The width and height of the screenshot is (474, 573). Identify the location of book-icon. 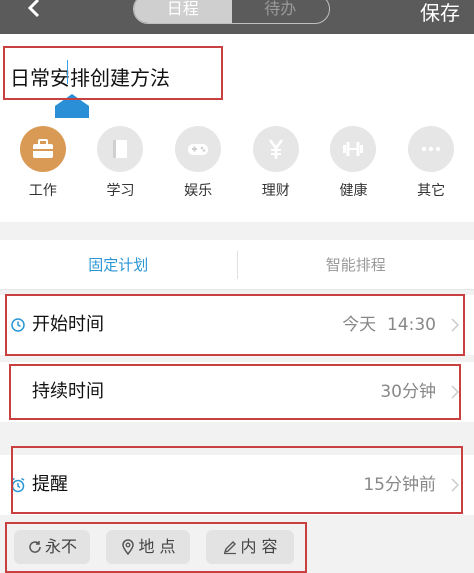
(120, 149).